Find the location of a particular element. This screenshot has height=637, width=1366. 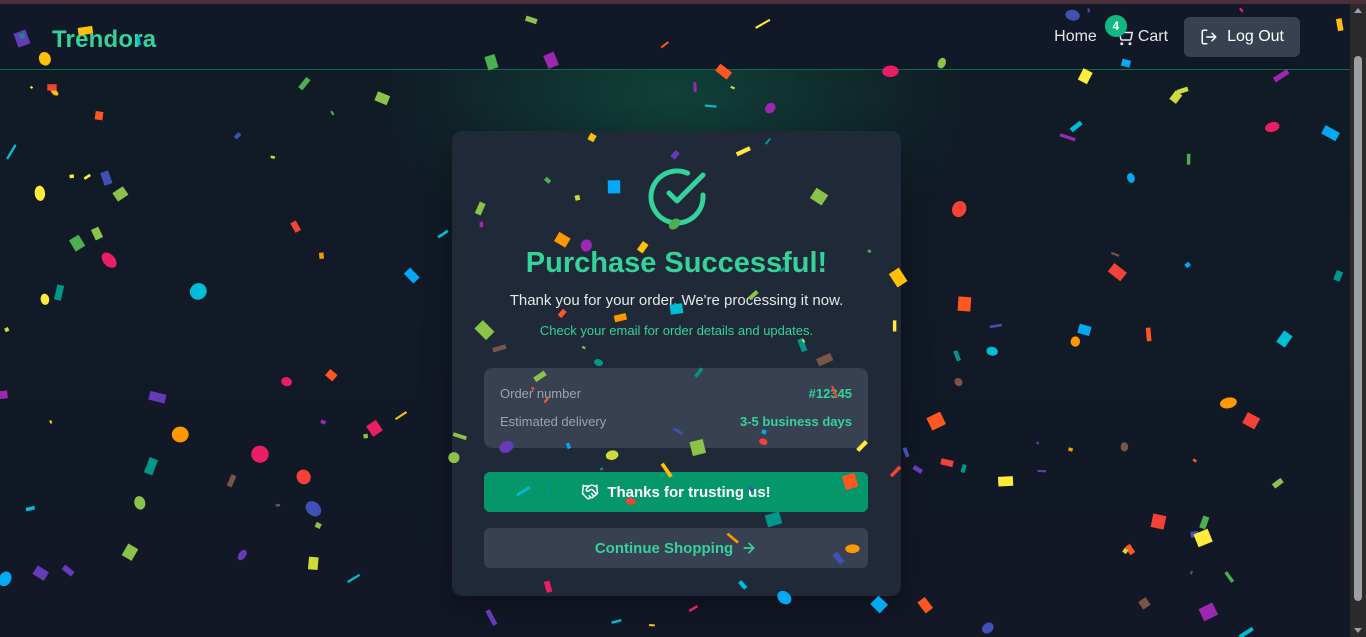

thanks-button: Thanks for trusting us! is located at coordinates (676, 492).